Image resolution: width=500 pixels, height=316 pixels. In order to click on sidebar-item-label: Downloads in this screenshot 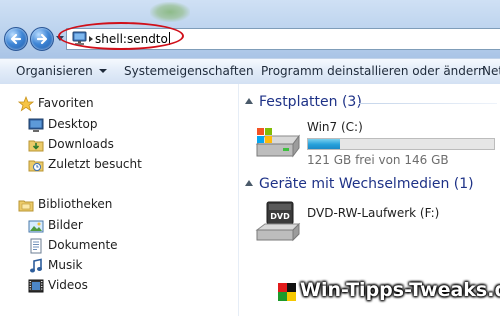, I will do `click(81, 144)`.